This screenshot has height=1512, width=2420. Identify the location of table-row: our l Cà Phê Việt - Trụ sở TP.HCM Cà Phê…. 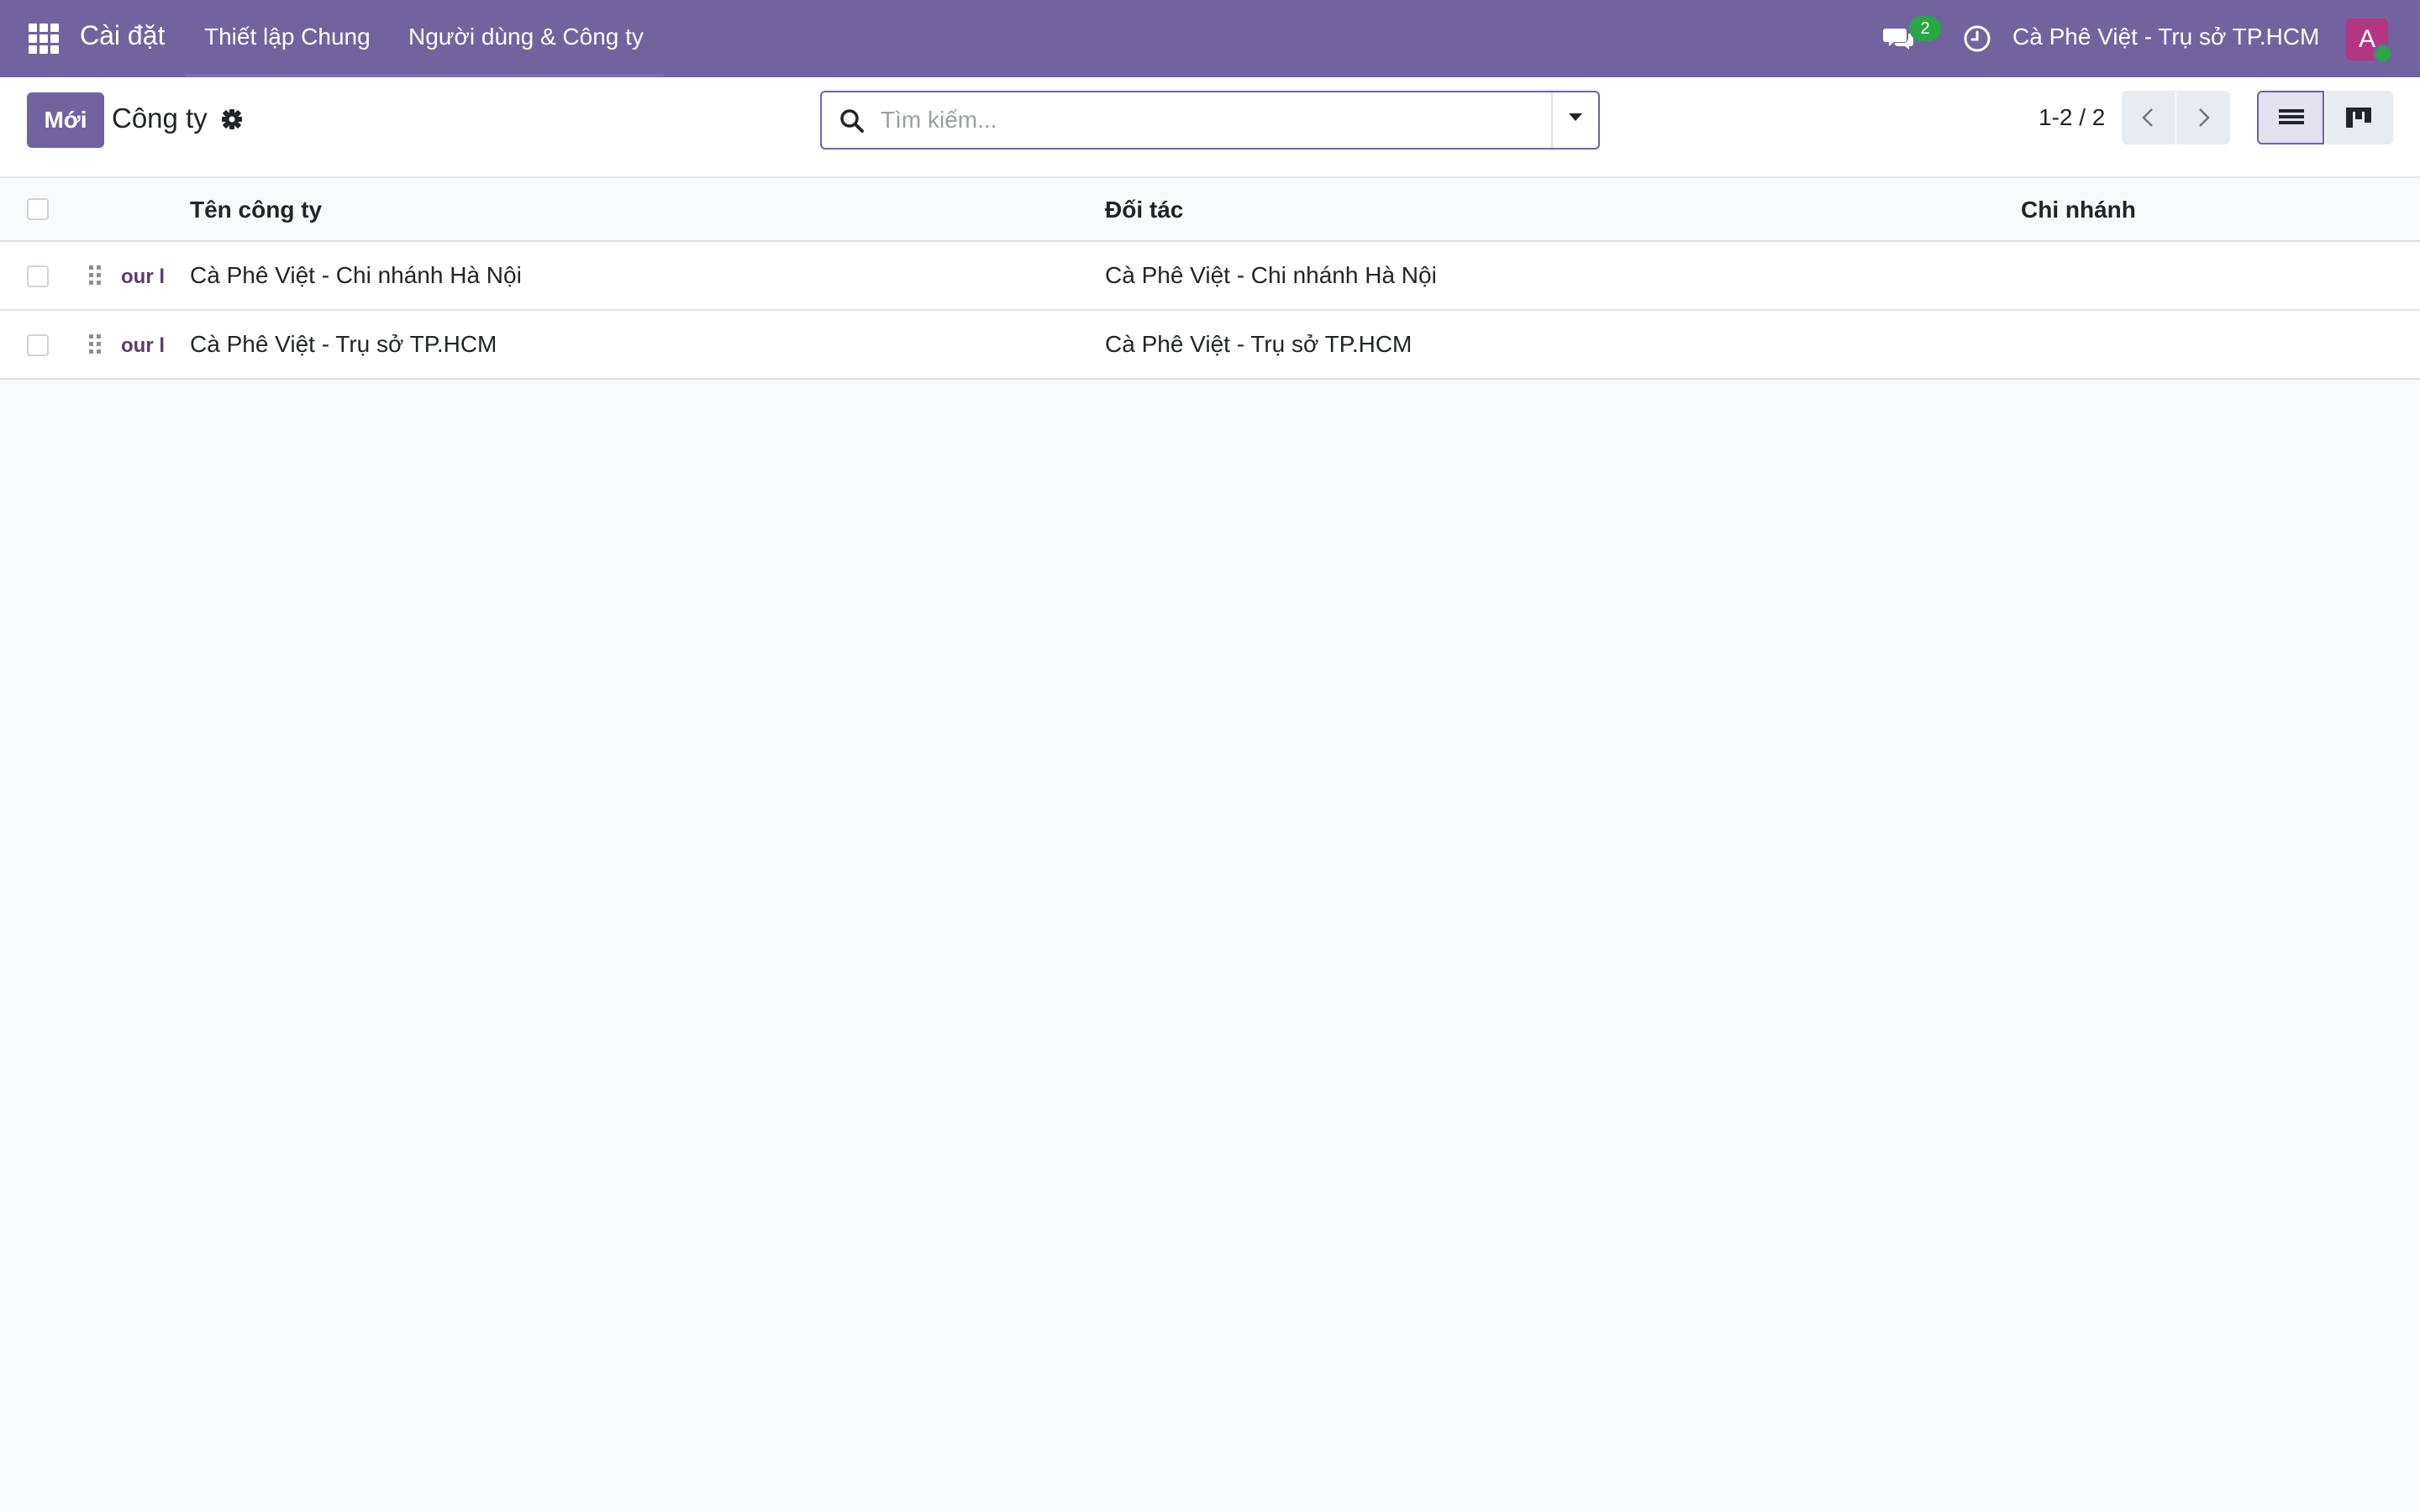
(1210, 345).